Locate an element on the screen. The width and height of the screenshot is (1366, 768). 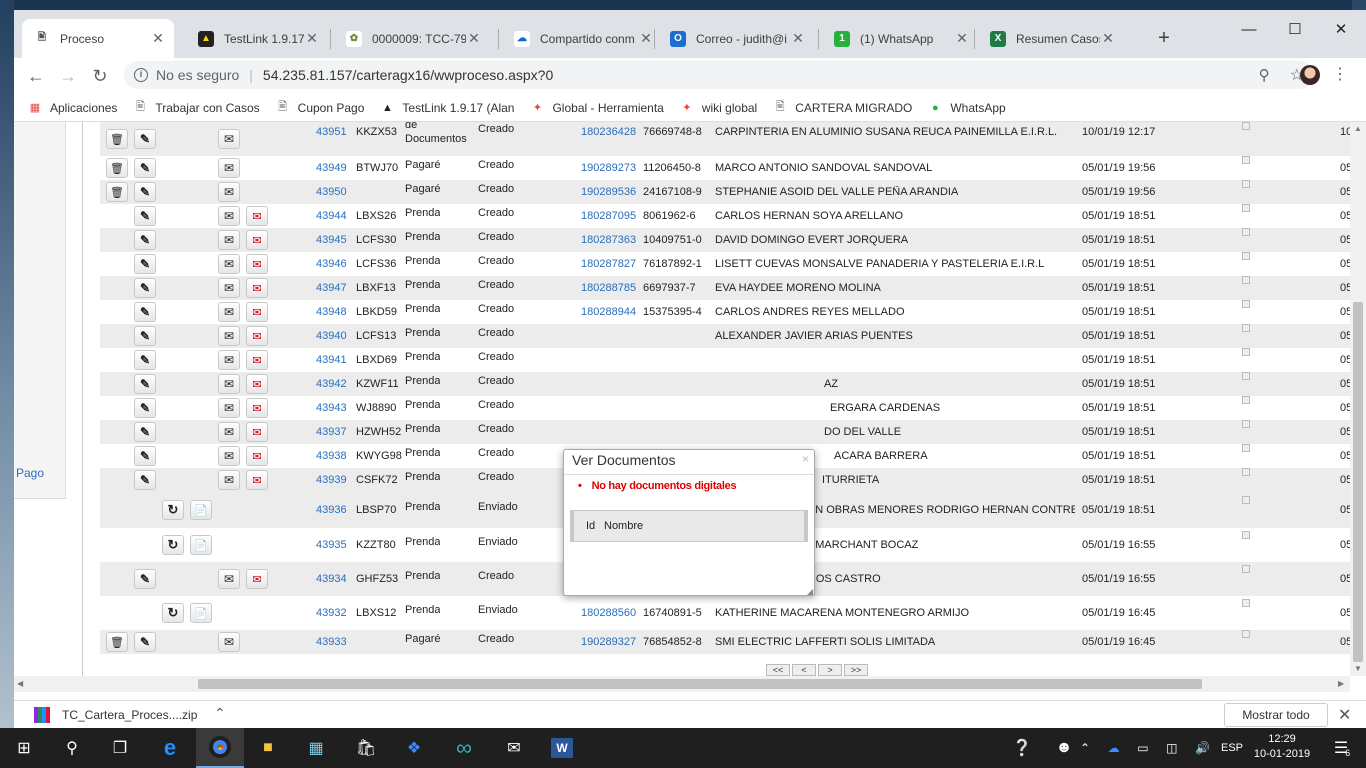
id-link: 43945 is located at coordinates (331, 240).